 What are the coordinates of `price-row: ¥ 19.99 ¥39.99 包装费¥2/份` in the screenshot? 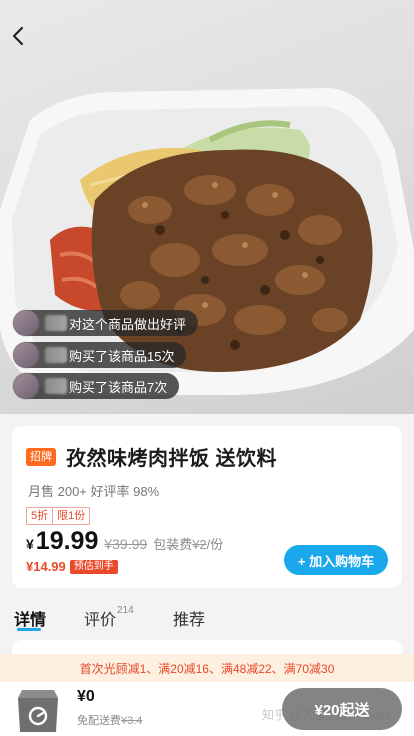 It's located at (124, 541).